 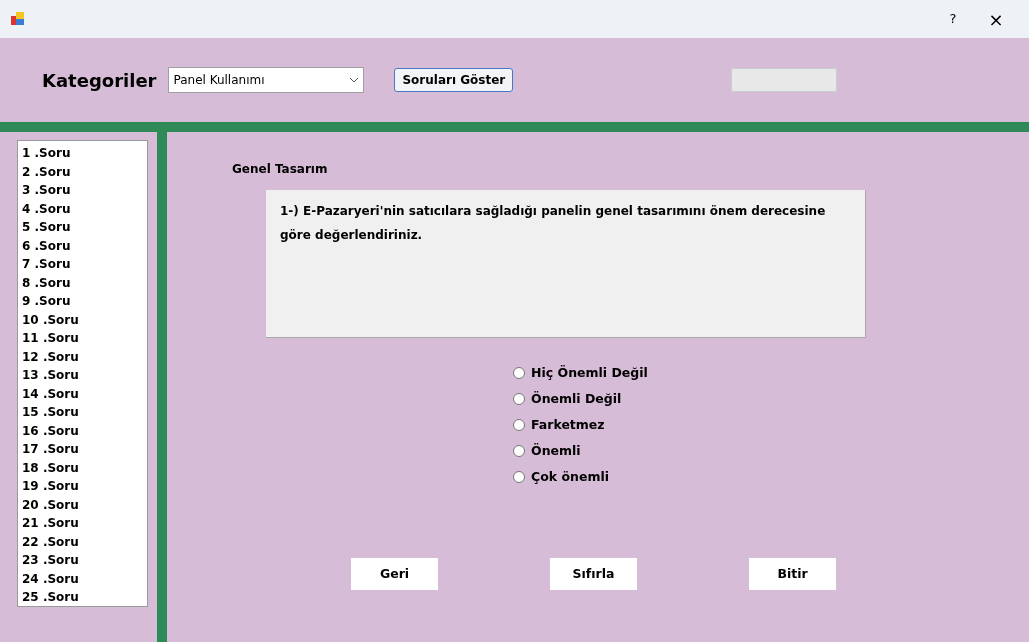 What do you see at coordinates (553, 223) in the screenshot?
I see `question-text: 1-) E-Pazaryeri'nin satıcılara sağladığı panelin genel tasarımını önem derecesine göre değerlendiriniz.` at bounding box center [553, 223].